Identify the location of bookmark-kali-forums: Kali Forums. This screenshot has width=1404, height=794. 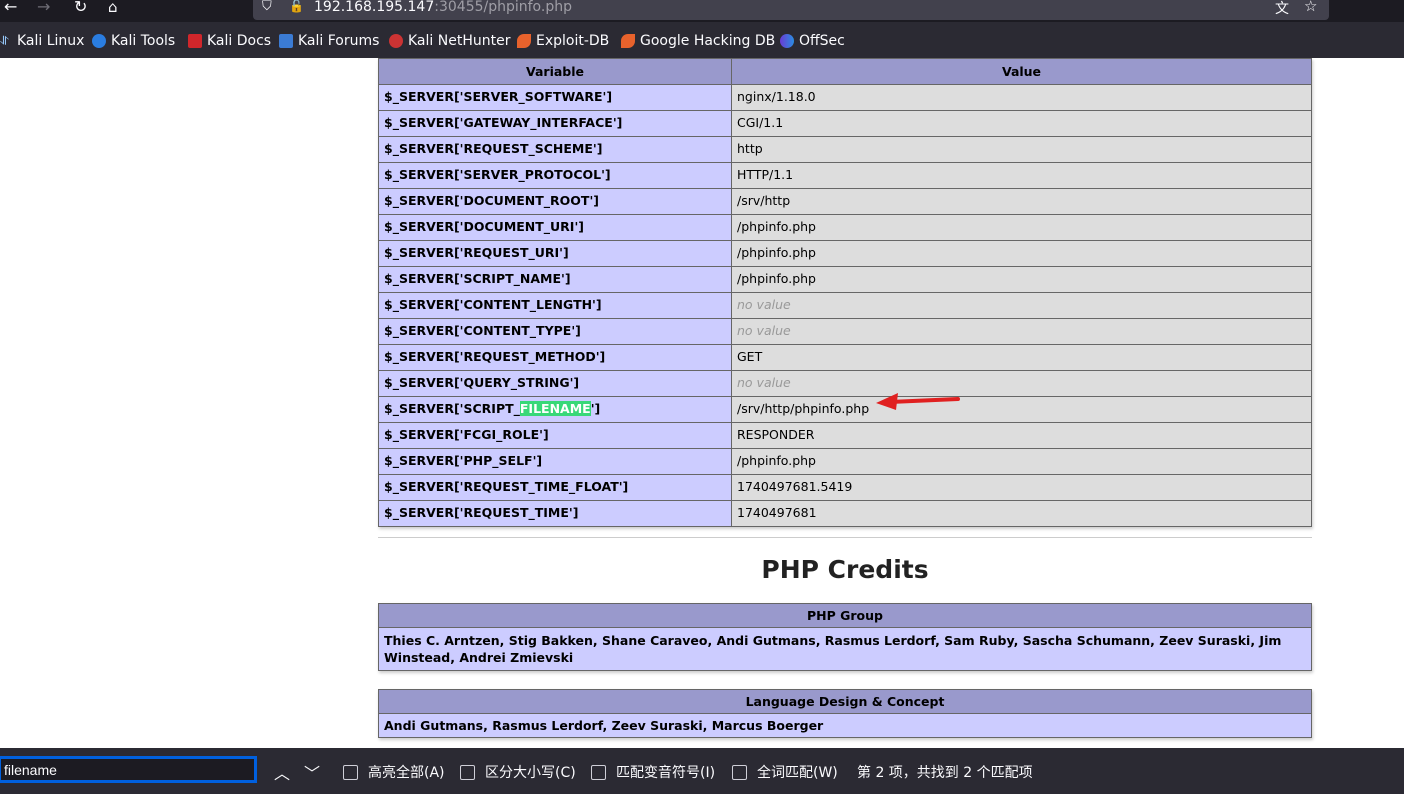
(329, 41).